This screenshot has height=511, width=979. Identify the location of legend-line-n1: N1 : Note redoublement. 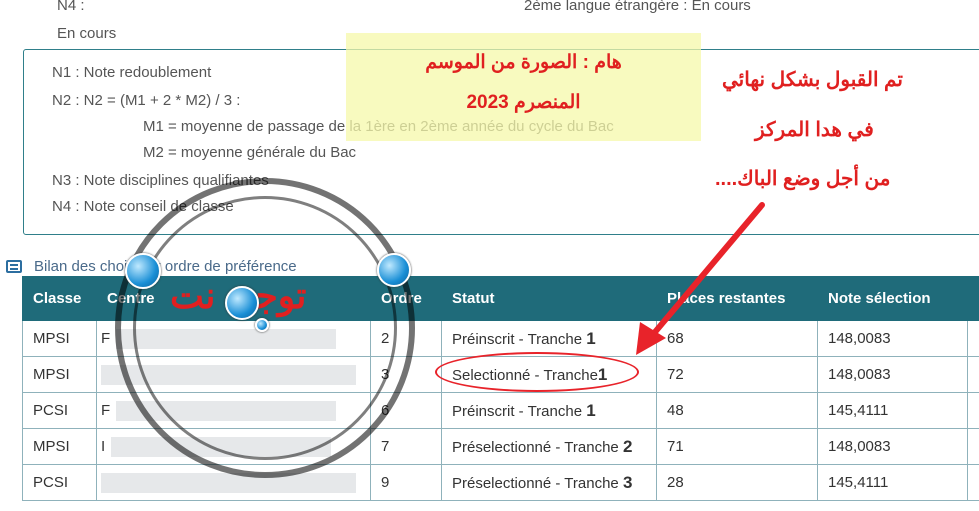
(132, 72).